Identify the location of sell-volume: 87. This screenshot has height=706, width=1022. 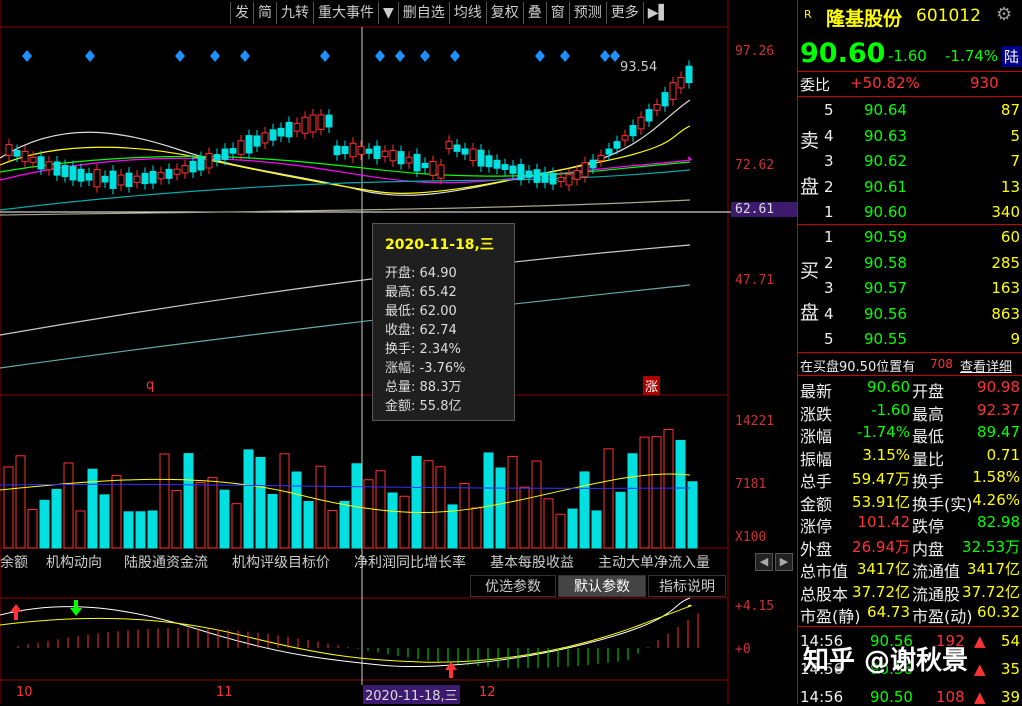
(1010, 110).